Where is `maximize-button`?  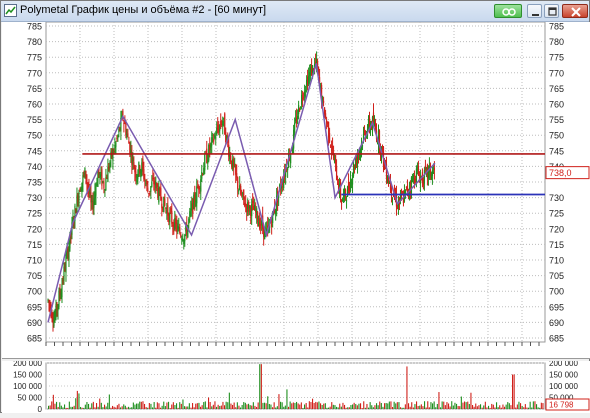 maximize-button is located at coordinates (551, 11).